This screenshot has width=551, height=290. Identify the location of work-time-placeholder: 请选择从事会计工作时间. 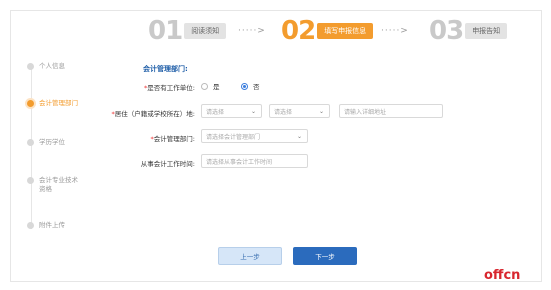
(239, 162).